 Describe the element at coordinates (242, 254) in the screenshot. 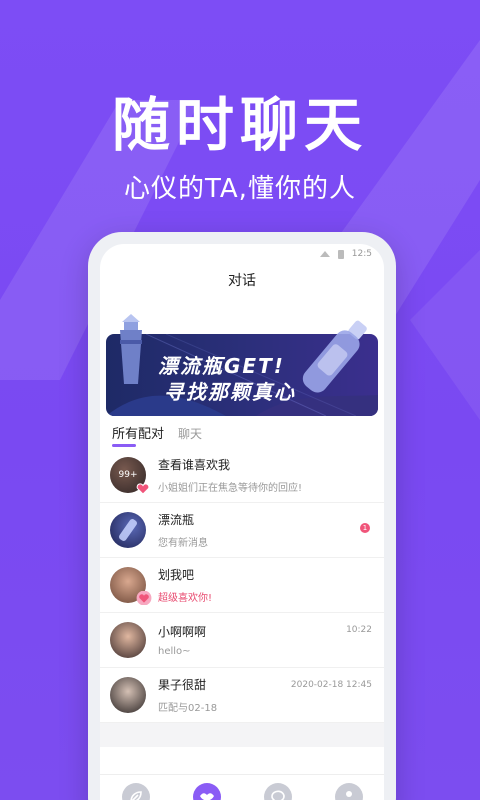

I see `status-bar: 12:5` at that location.